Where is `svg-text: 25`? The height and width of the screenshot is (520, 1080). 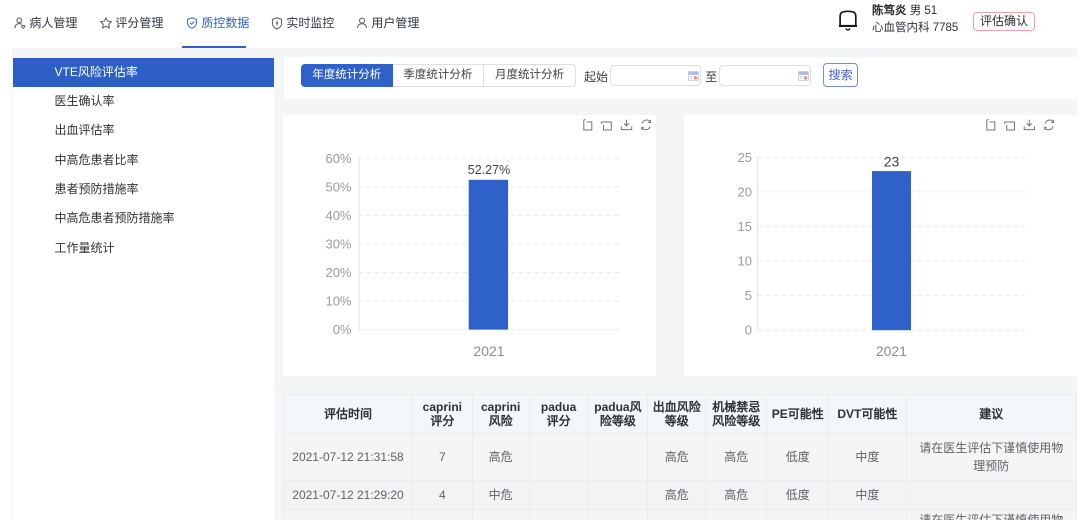 svg-text: 25 is located at coordinates (745, 157).